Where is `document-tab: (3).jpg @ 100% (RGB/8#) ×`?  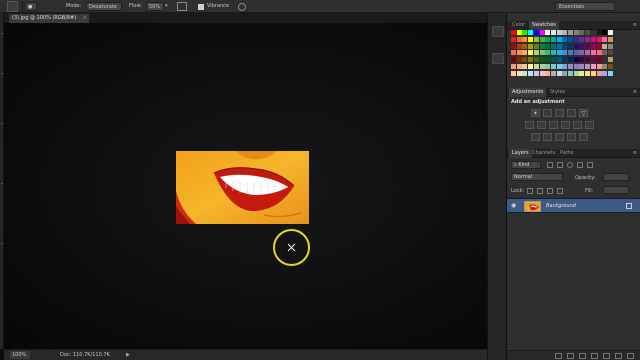 document-tab: (3).jpg @ 100% (RGB/8#) × is located at coordinates (49, 18).